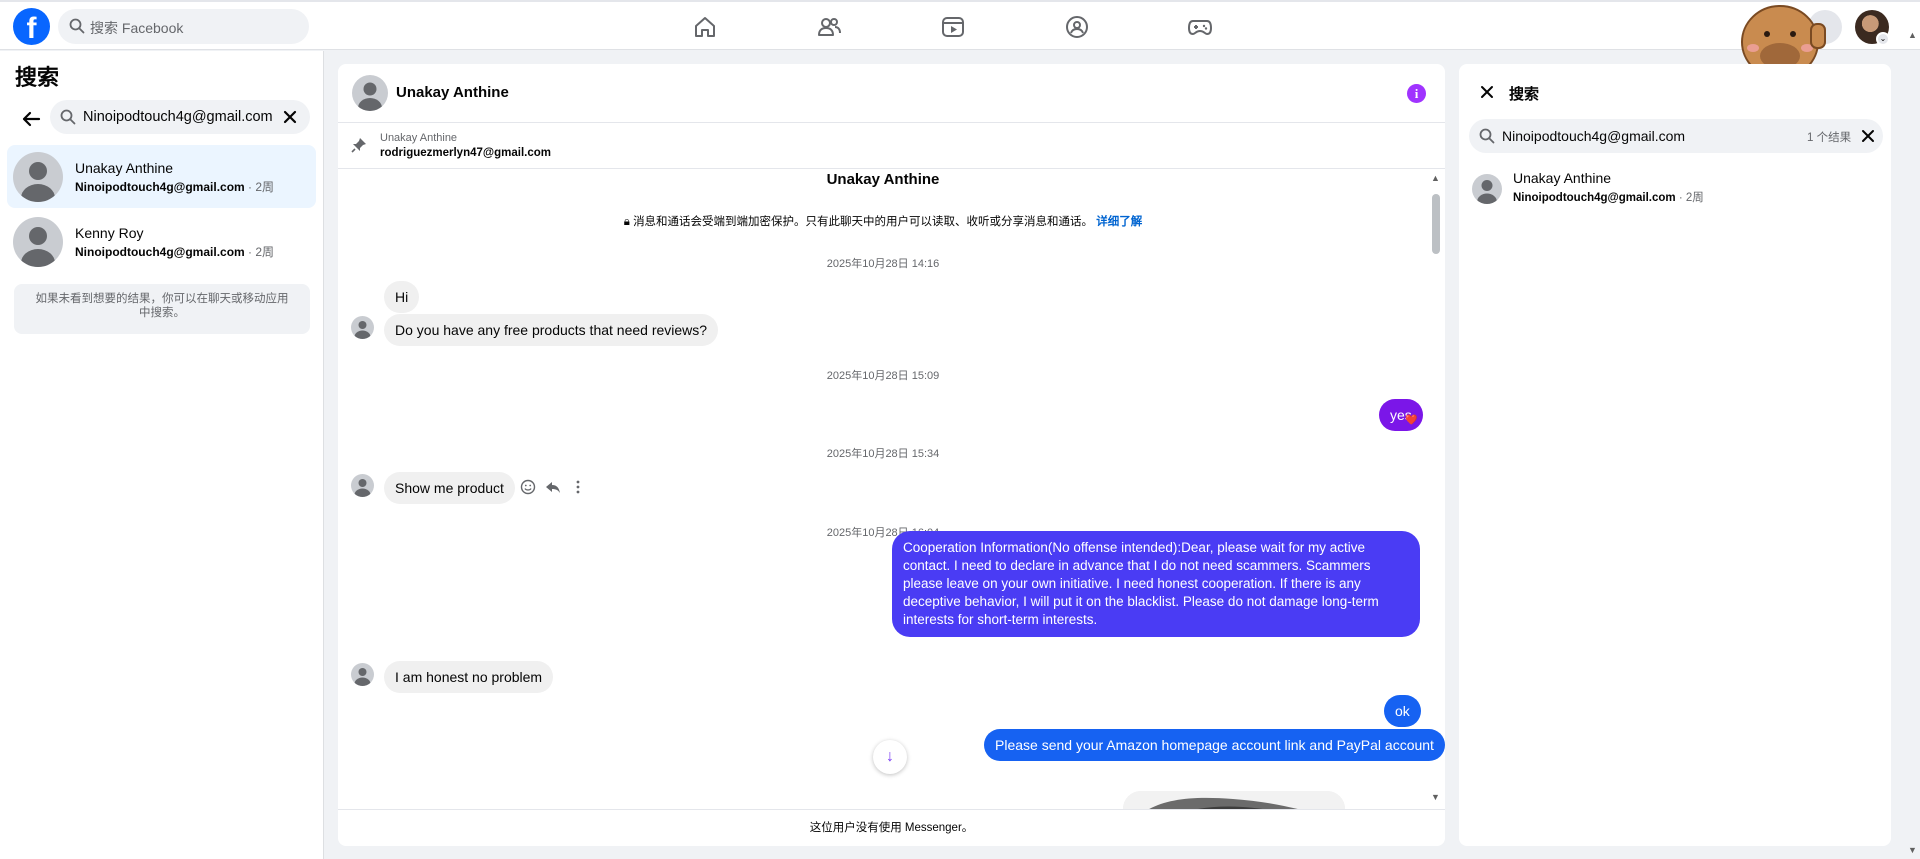 This screenshot has height=859, width=1920. I want to click on timestamp: 2025年10月28日 15:09, so click(883, 376).